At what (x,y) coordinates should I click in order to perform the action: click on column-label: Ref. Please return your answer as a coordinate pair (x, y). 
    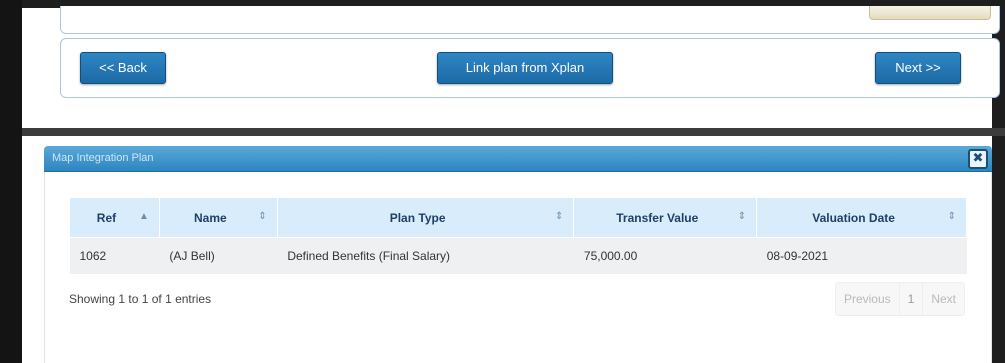
    Looking at the image, I should click on (106, 217).